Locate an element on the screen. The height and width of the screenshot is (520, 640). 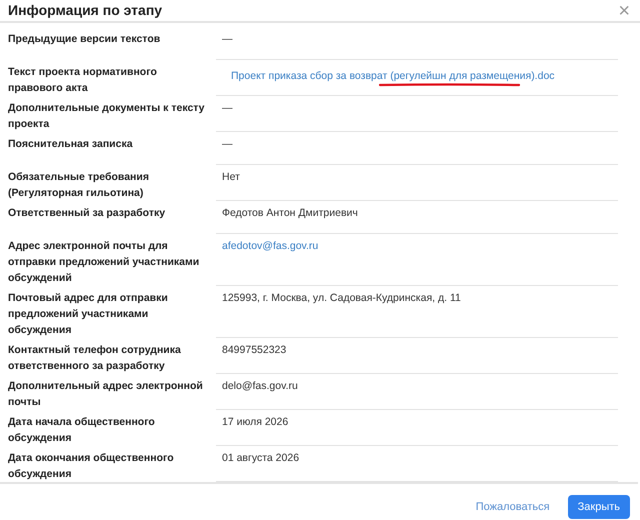
value-text: Нет is located at coordinates (231, 177).